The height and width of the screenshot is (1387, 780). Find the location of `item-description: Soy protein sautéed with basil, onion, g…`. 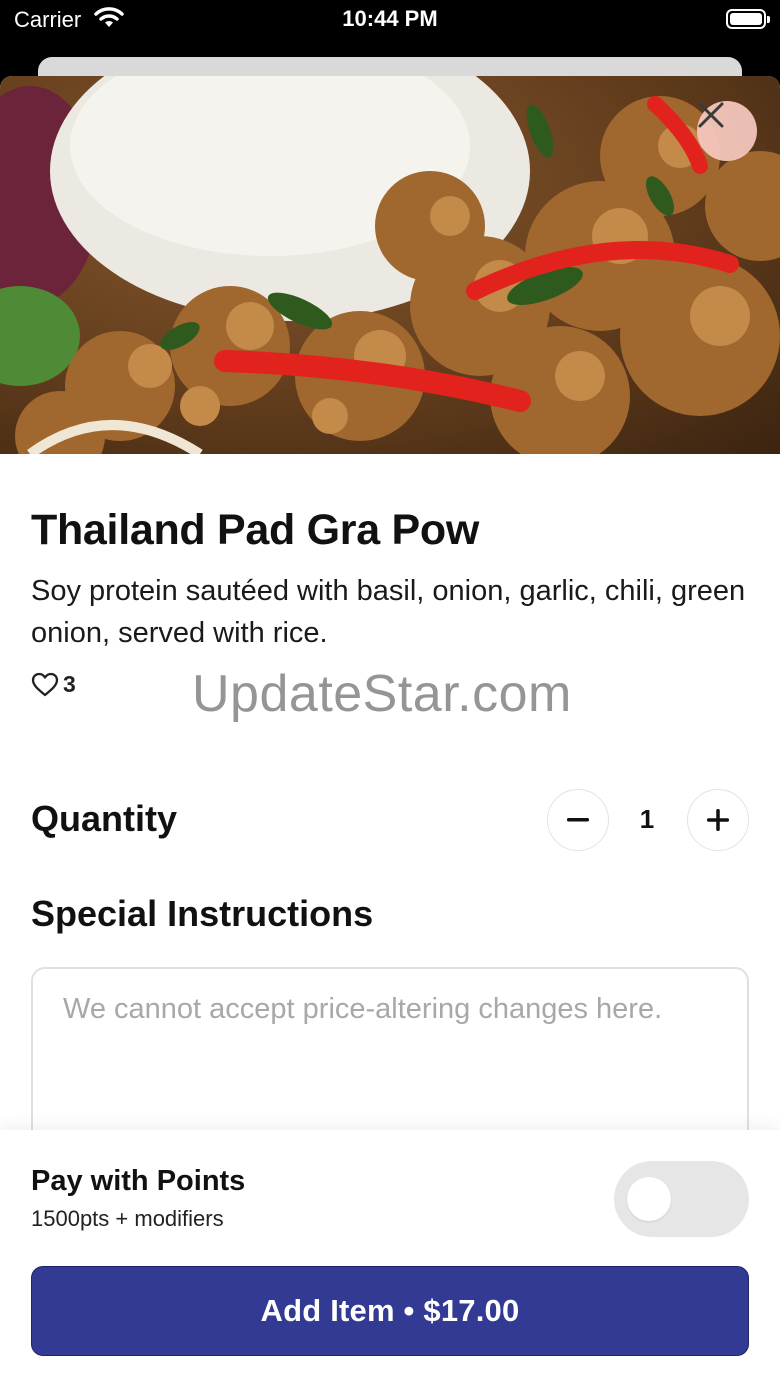

item-description: Soy protein sautéed with basil, onion, g… is located at coordinates (388, 612).